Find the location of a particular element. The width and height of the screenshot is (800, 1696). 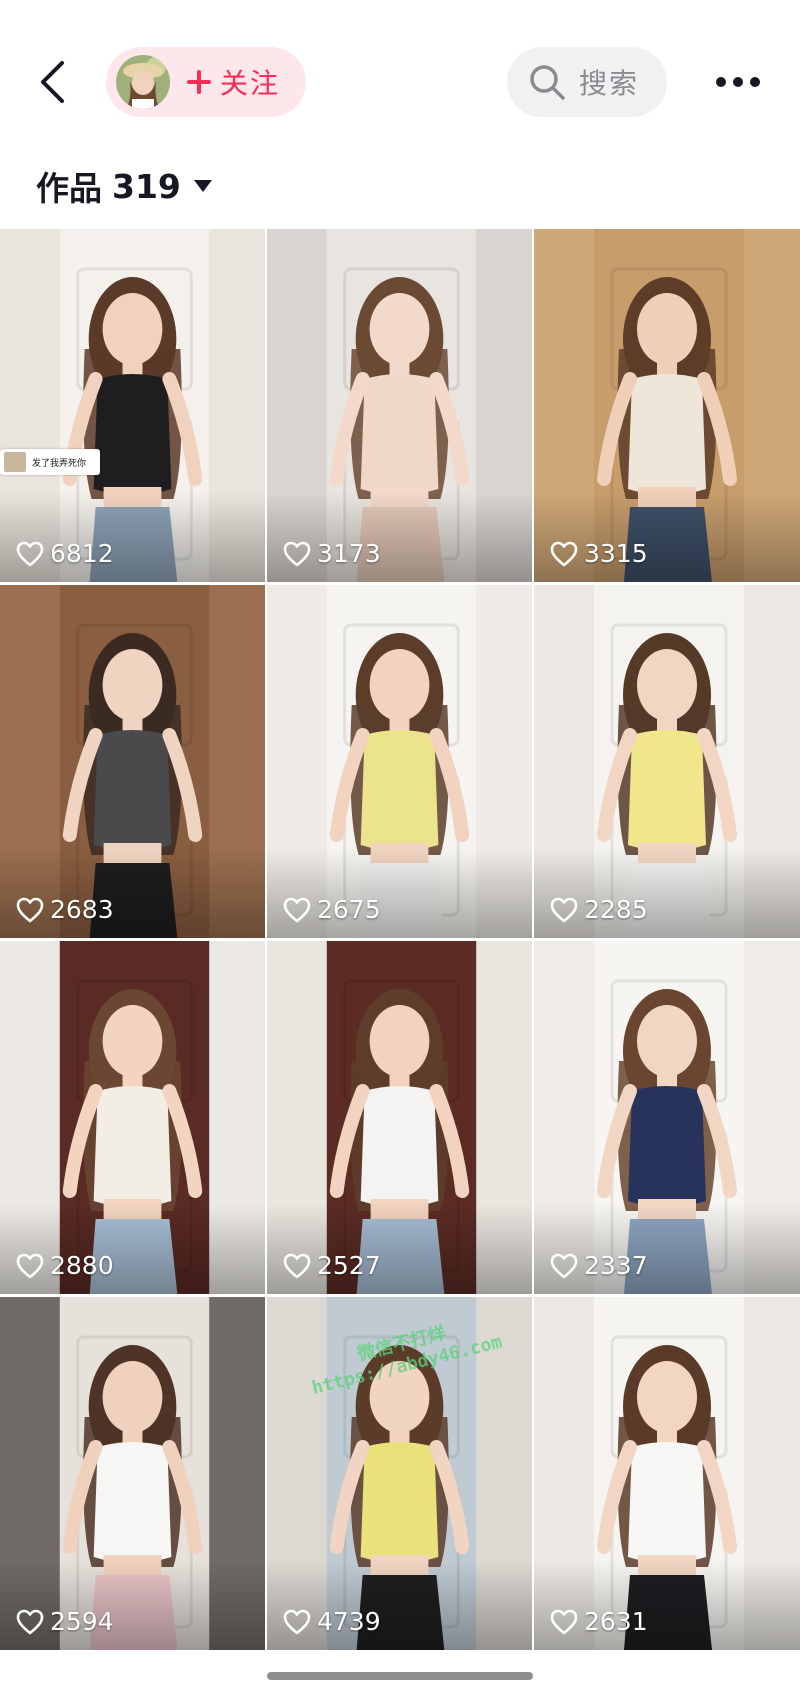

more-horizontal-icon is located at coordinates (738, 82).